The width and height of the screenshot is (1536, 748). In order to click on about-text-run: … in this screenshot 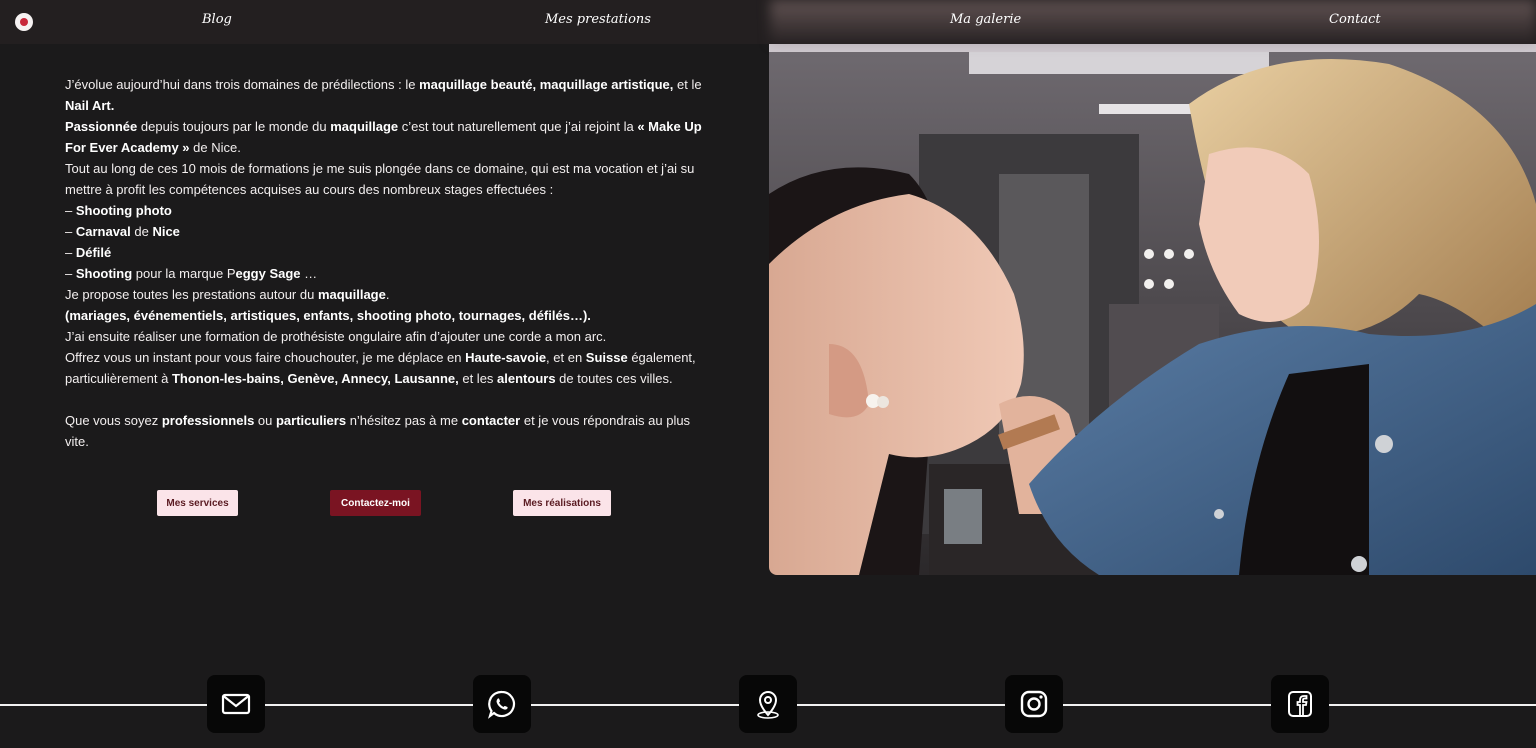, I will do `click(309, 273)`.